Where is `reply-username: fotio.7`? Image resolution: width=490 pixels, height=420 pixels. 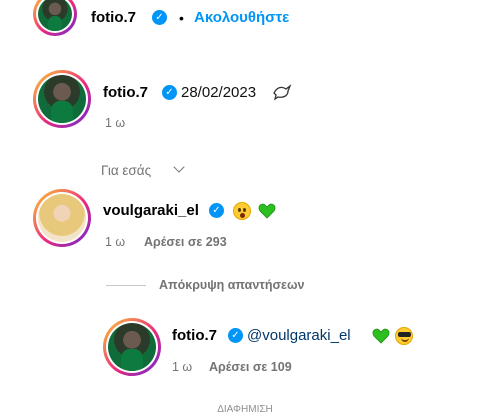
reply-username: fotio.7 is located at coordinates (194, 335).